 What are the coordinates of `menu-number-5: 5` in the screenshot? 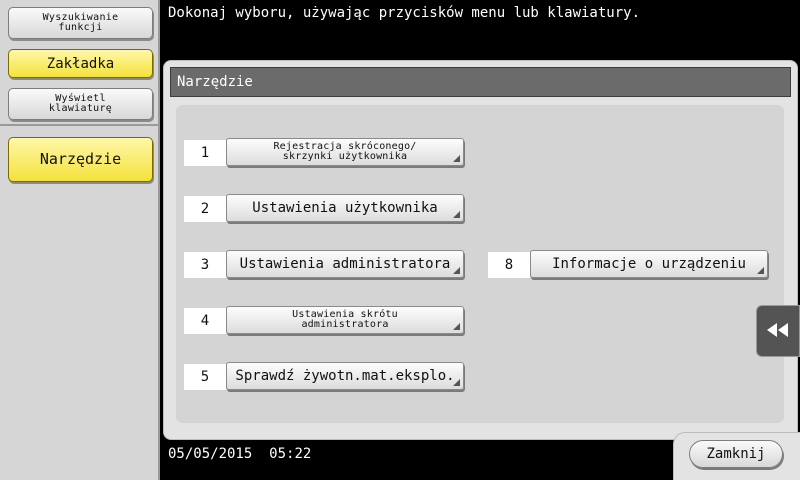 It's located at (205, 377).